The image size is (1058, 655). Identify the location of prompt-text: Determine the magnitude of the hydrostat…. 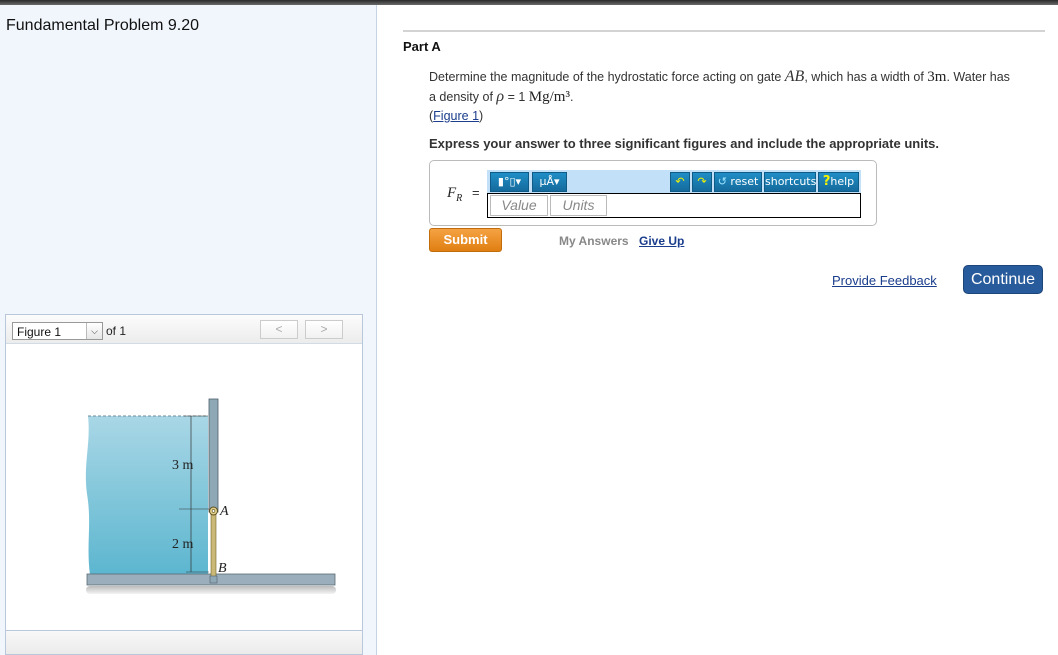
(607, 77).